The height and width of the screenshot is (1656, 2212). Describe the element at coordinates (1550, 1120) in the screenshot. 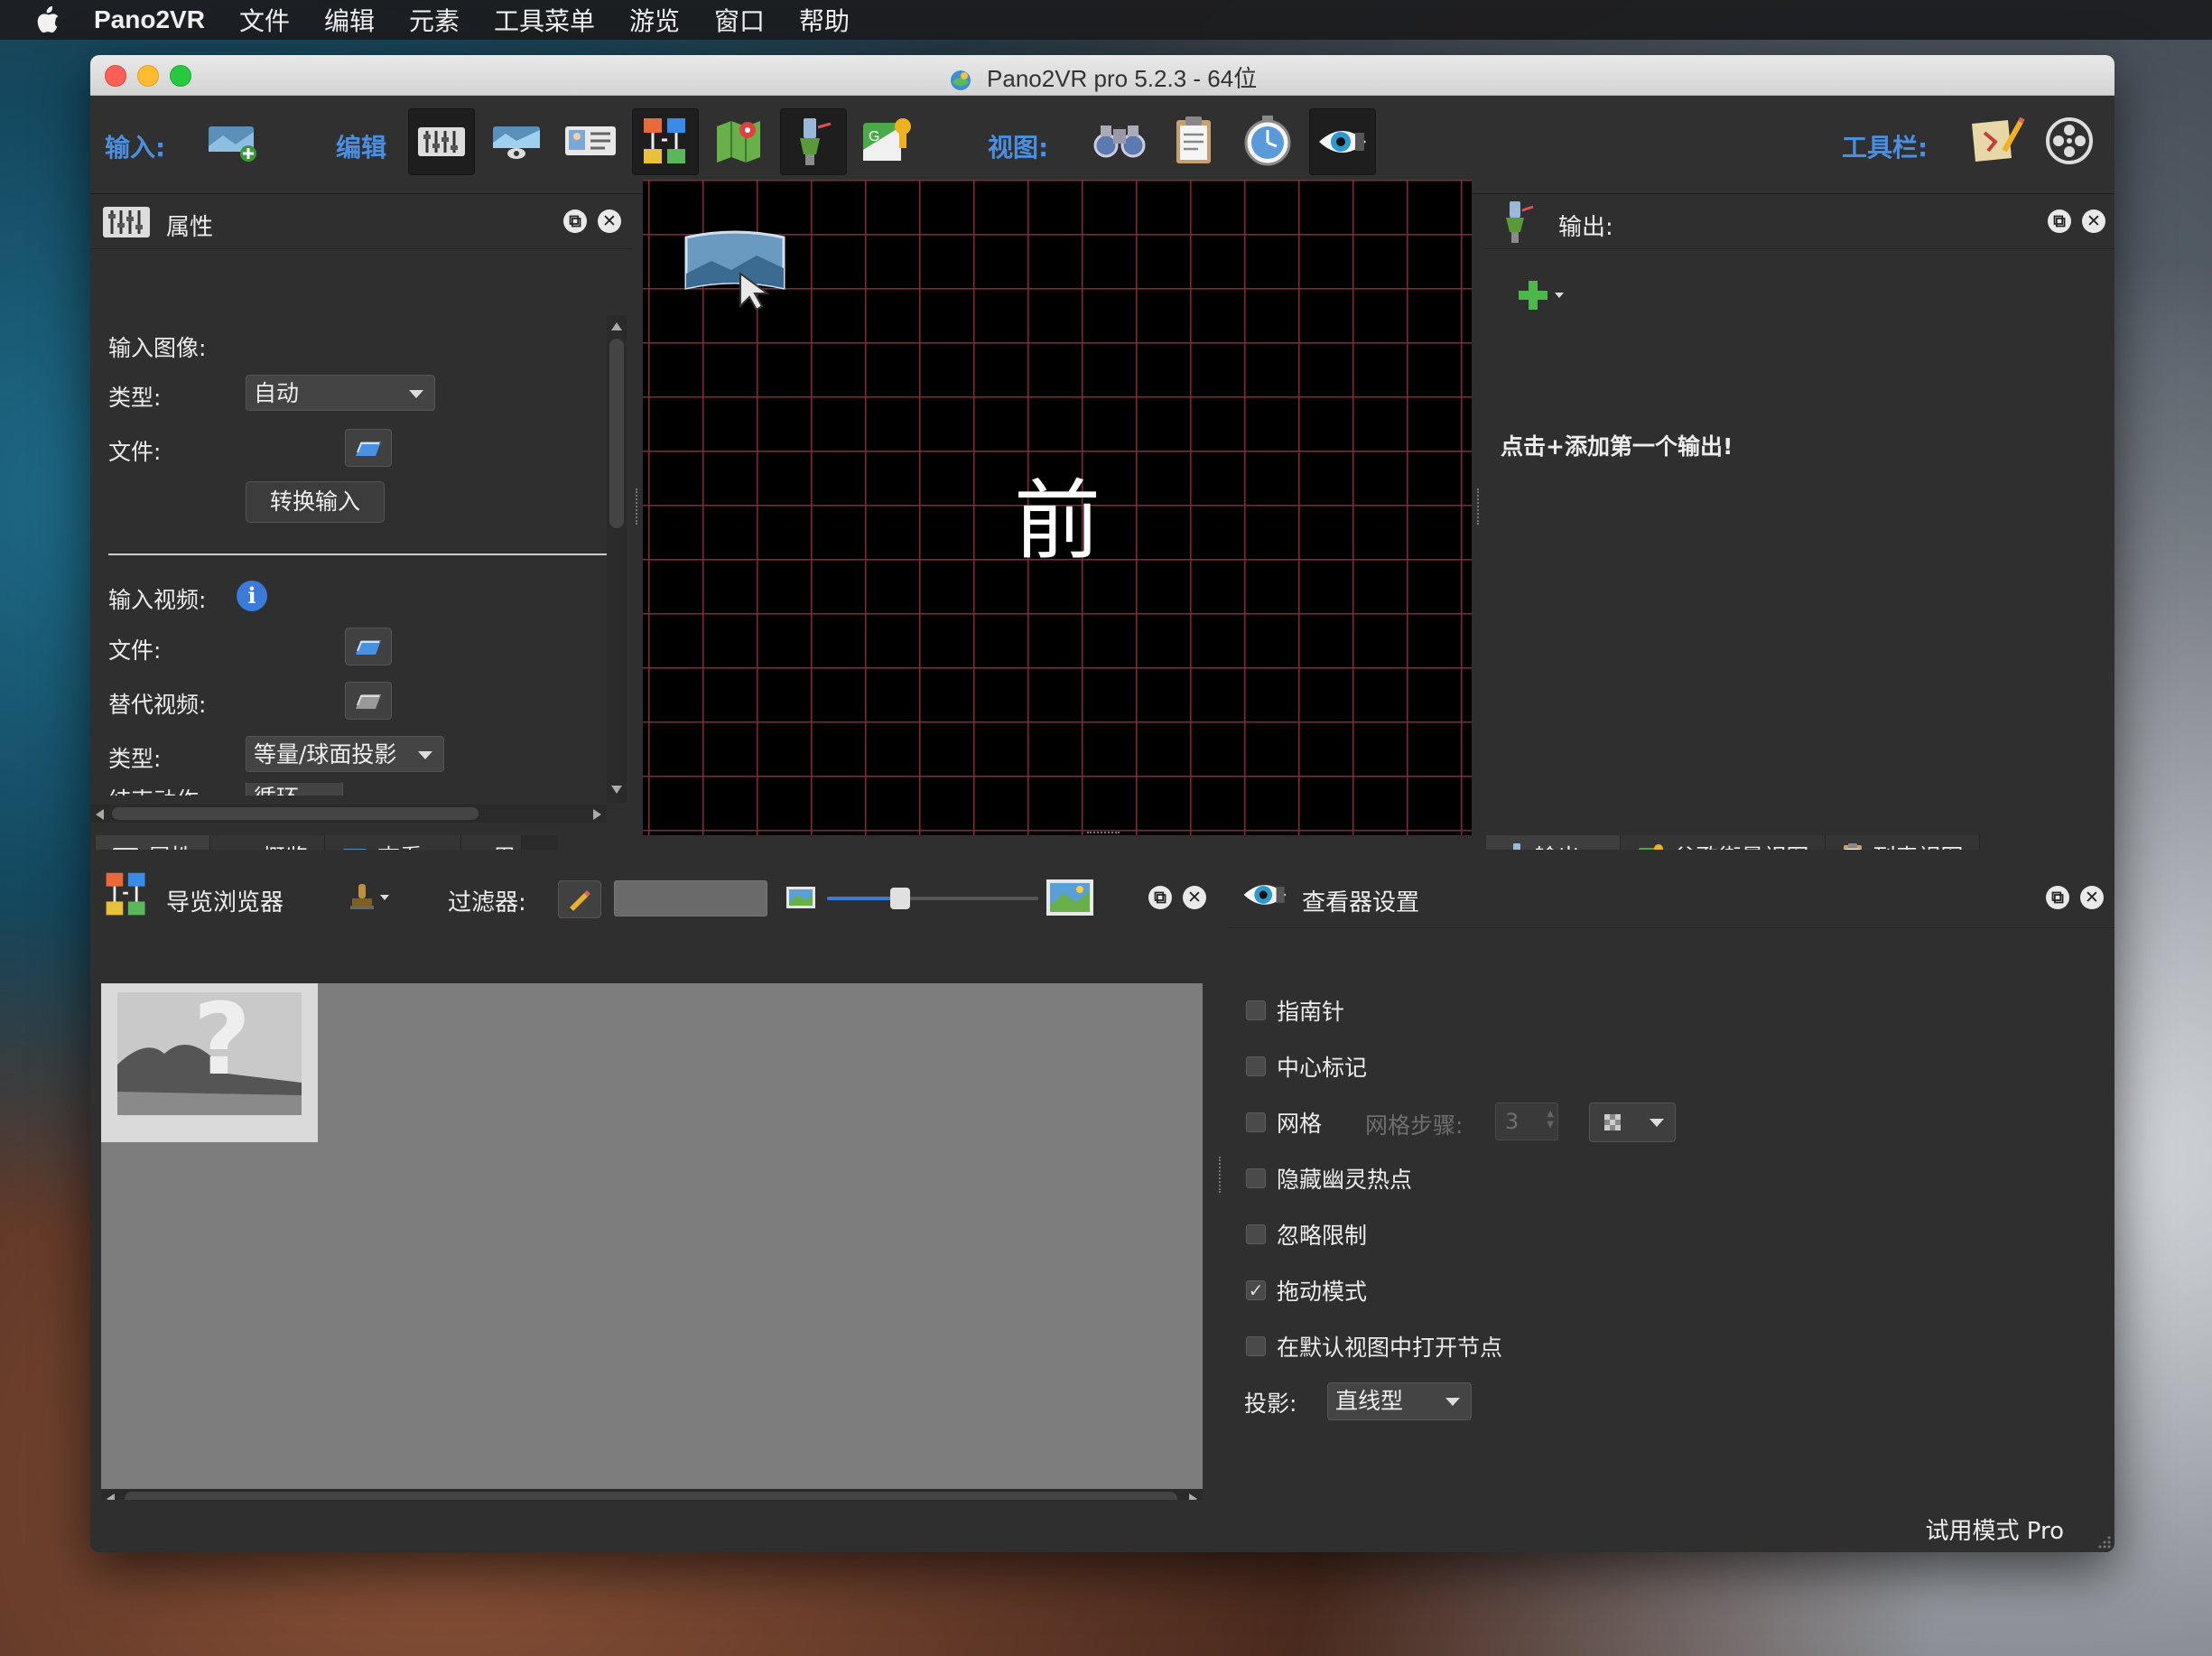

I see `stepper-arrows-icon: ▲ ▼` at that location.